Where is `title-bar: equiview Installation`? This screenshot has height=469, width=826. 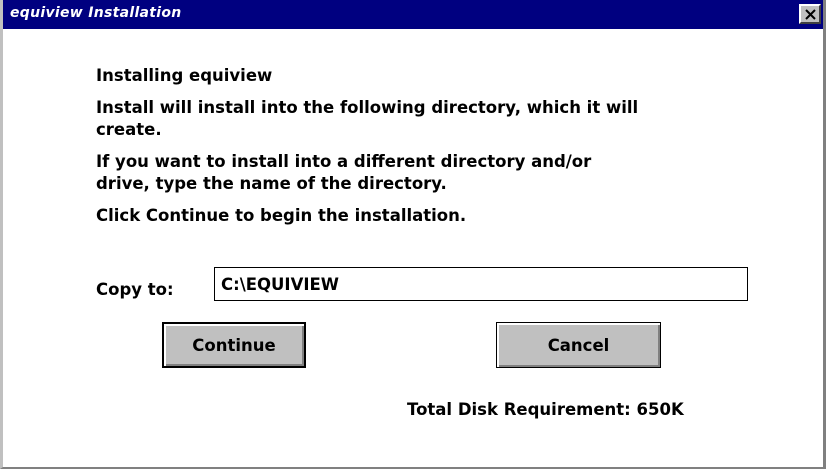 title-bar: equiview Installation is located at coordinates (413, 14).